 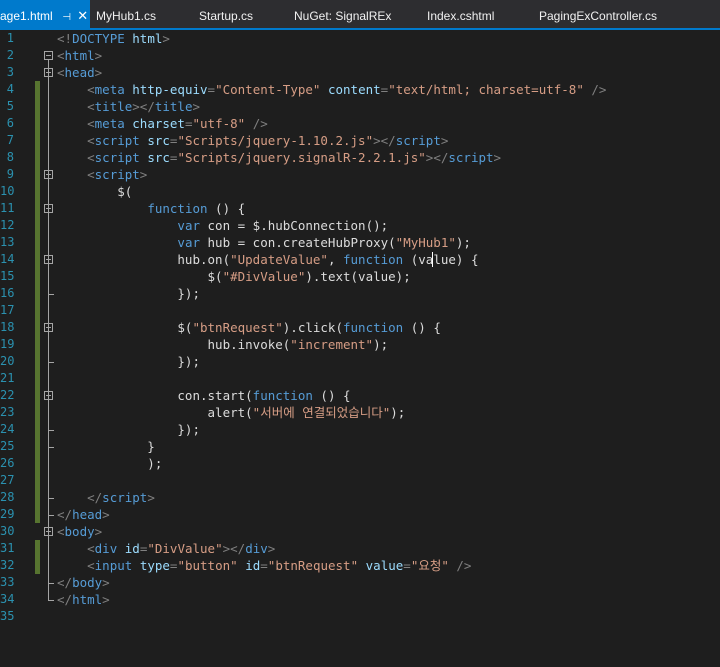 What do you see at coordinates (464, 565) in the screenshot?
I see `code-token: />` at bounding box center [464, 565].